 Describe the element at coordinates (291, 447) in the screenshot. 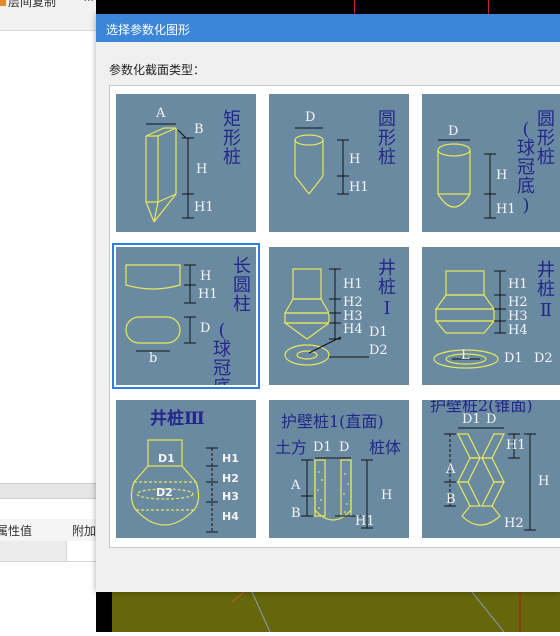

I see `earth-label: 土方` at that location.